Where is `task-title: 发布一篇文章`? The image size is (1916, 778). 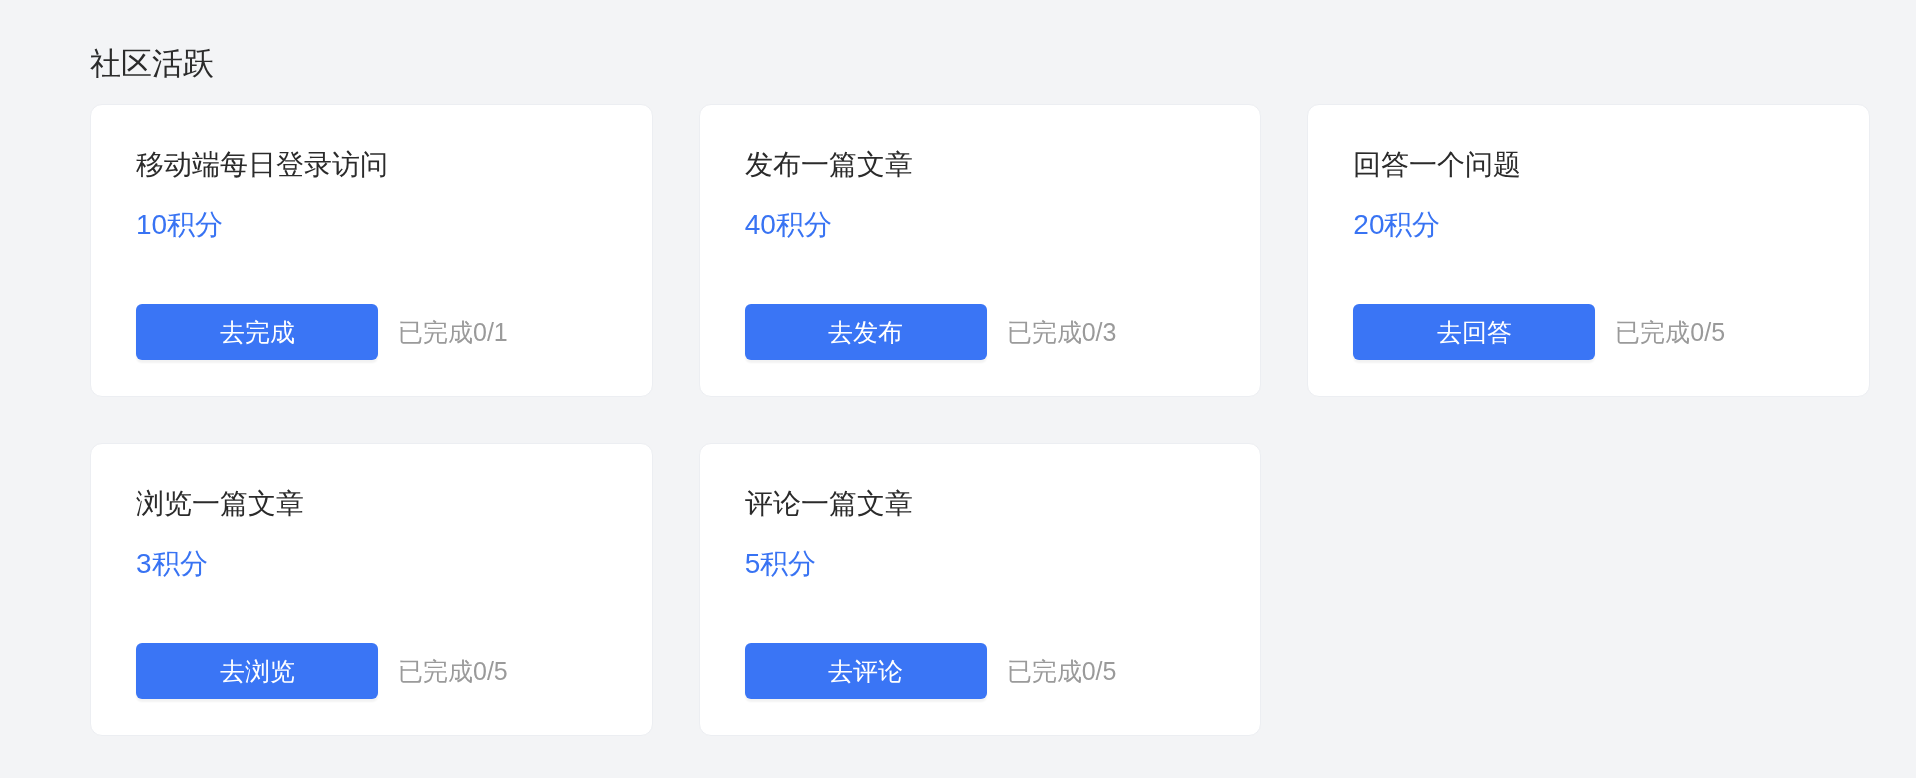 task-title: 发布一篇文章 is located at coordinates (828, 165).